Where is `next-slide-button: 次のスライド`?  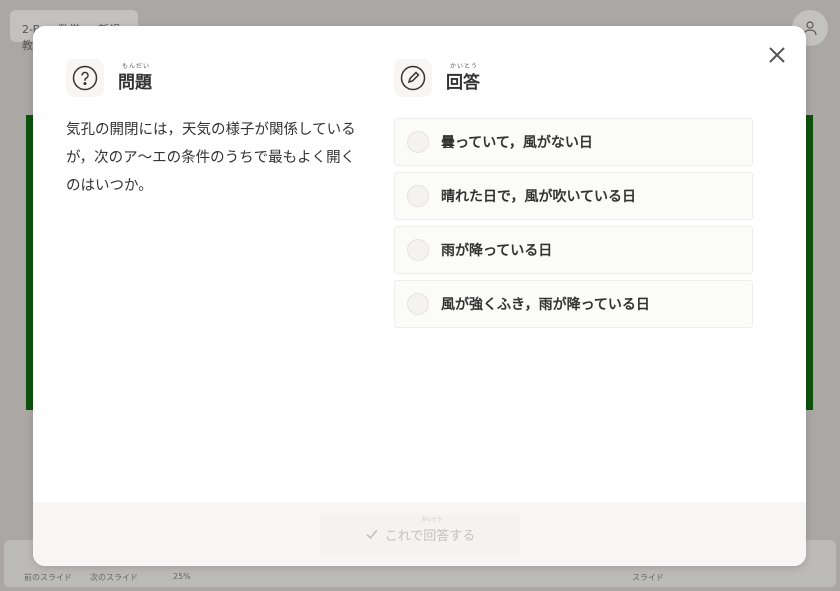 next-slide-button: 次のスライド is located at coordinates (114, 577).